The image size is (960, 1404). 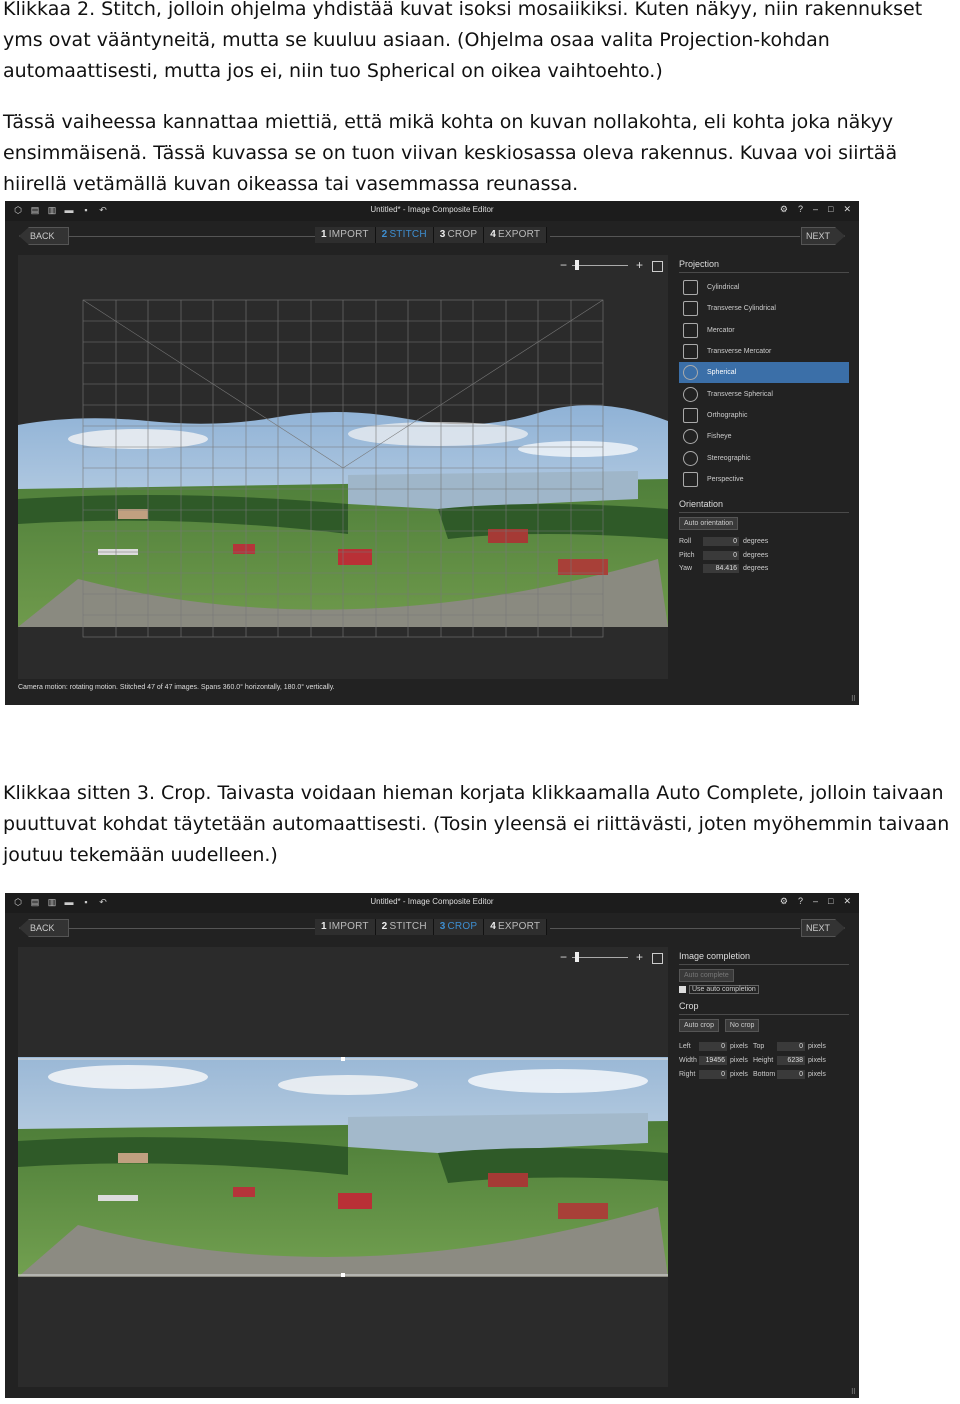 I want to click on auto-complete-button: Auto complete, so click(x=706, y=975).